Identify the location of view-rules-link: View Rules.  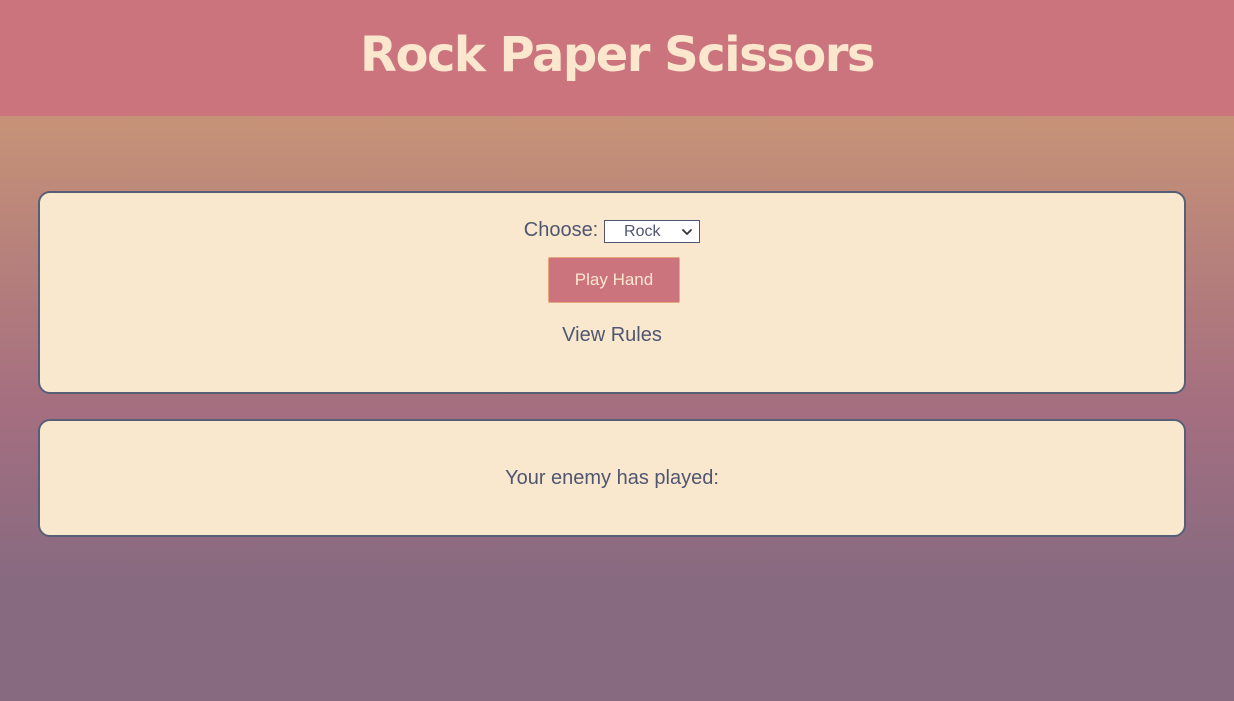
(612, 335).